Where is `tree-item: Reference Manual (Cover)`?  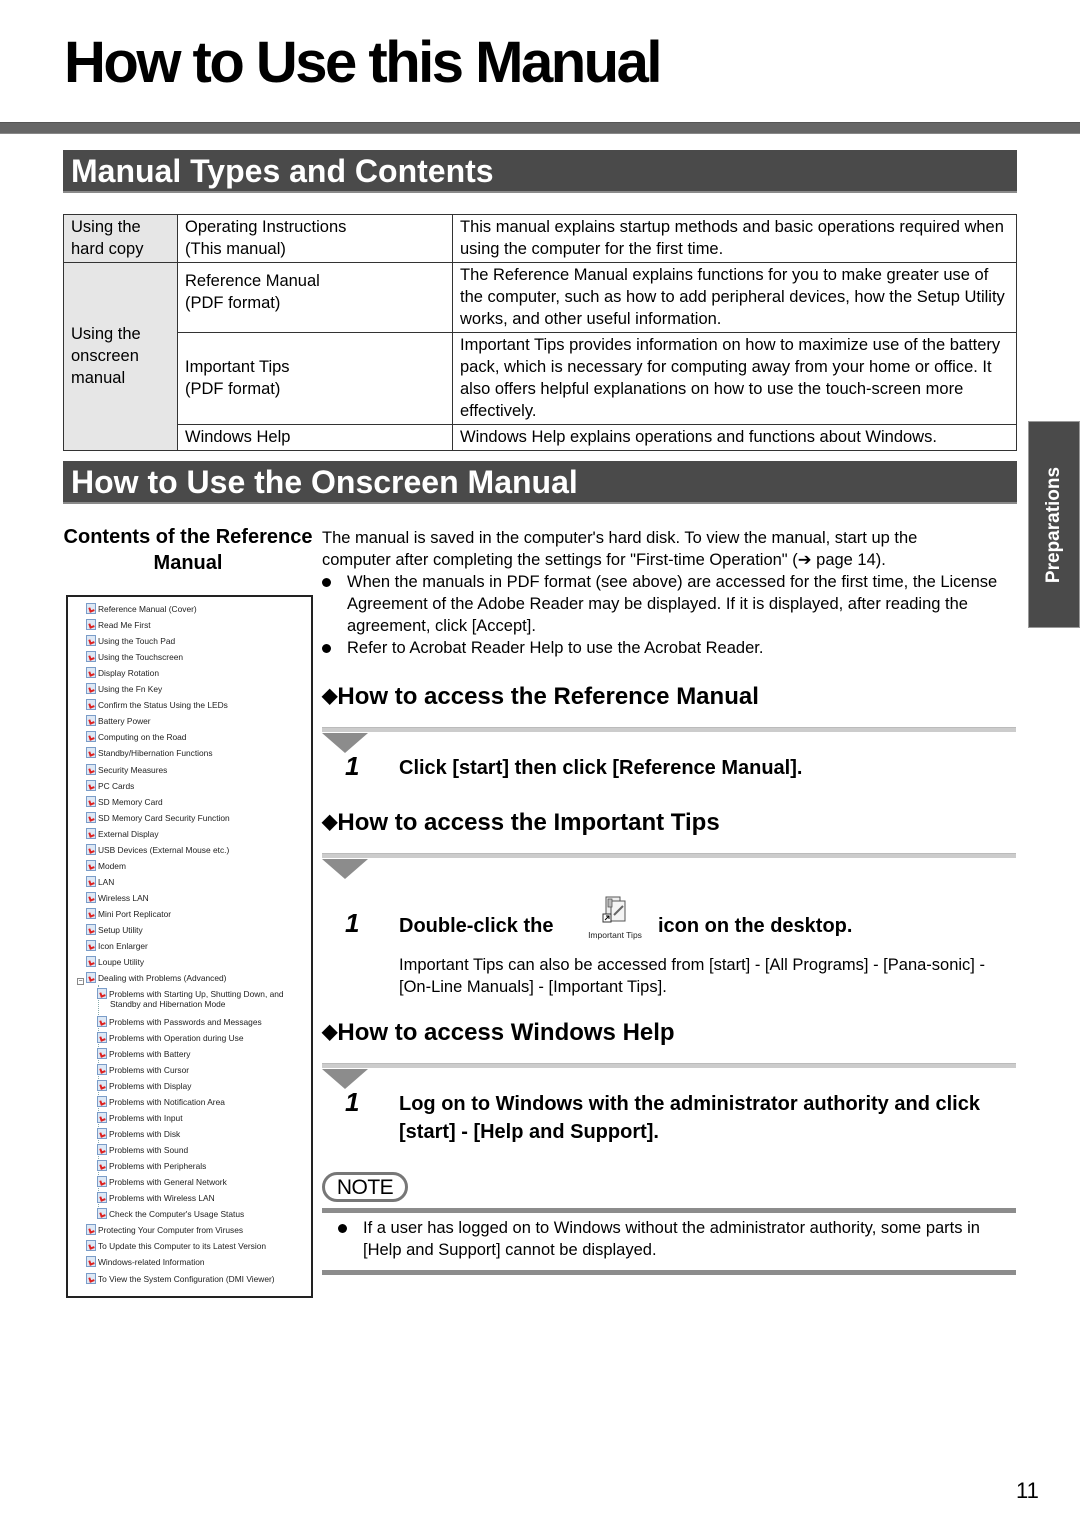 tree-item: Reference Manual (Cover) is located at coordinates (141, 608).